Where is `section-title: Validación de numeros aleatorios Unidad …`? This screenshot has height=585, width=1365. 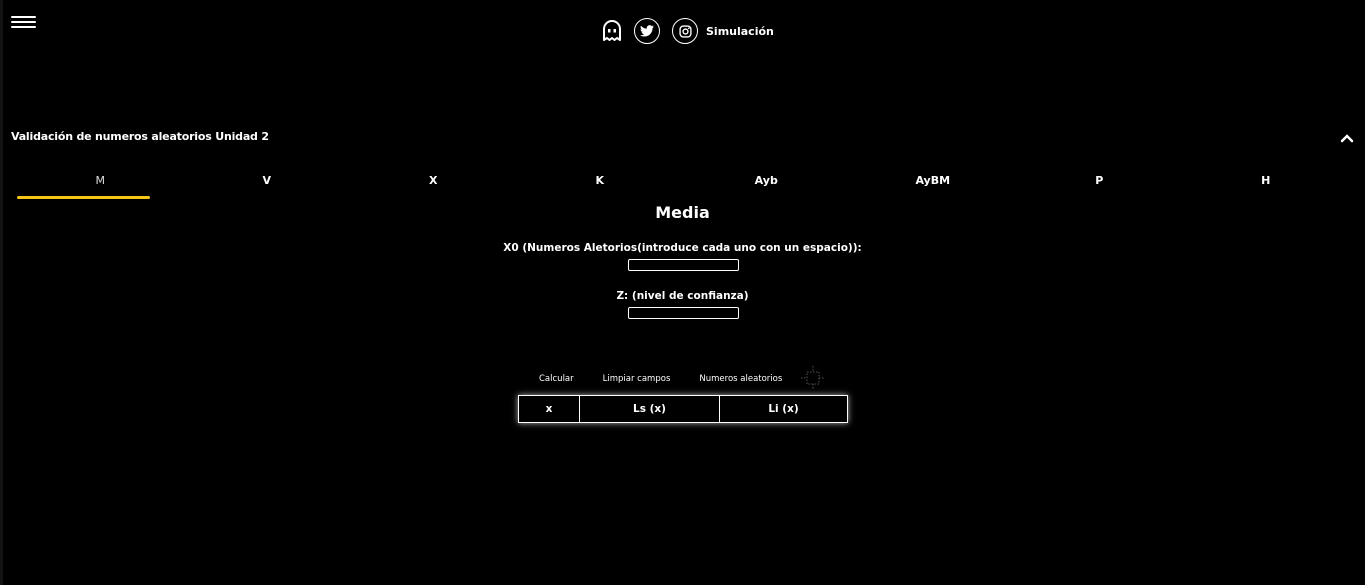 section-title: Validación de numeros aleatorios Unidad … is located at coordinates (140, 136).